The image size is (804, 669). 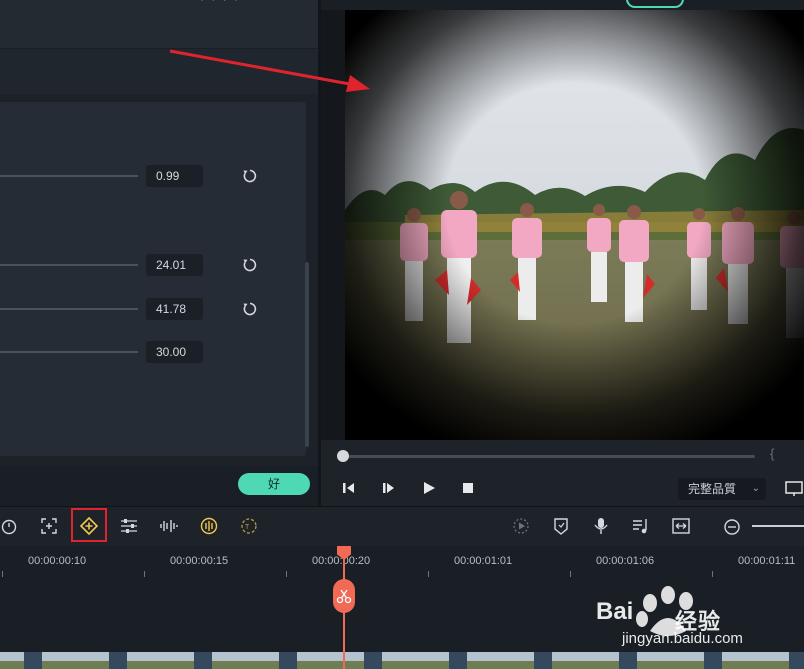 What do you see at coordinates (561, 526) in the screenshot?
I see `marker-icon` at bounding box center [561, 526].